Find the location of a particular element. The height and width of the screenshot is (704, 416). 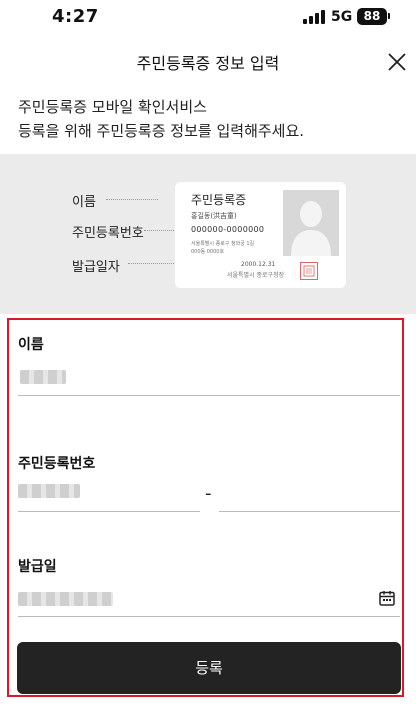

card-title: 주민등록증 is located at coordinates (219, 200).